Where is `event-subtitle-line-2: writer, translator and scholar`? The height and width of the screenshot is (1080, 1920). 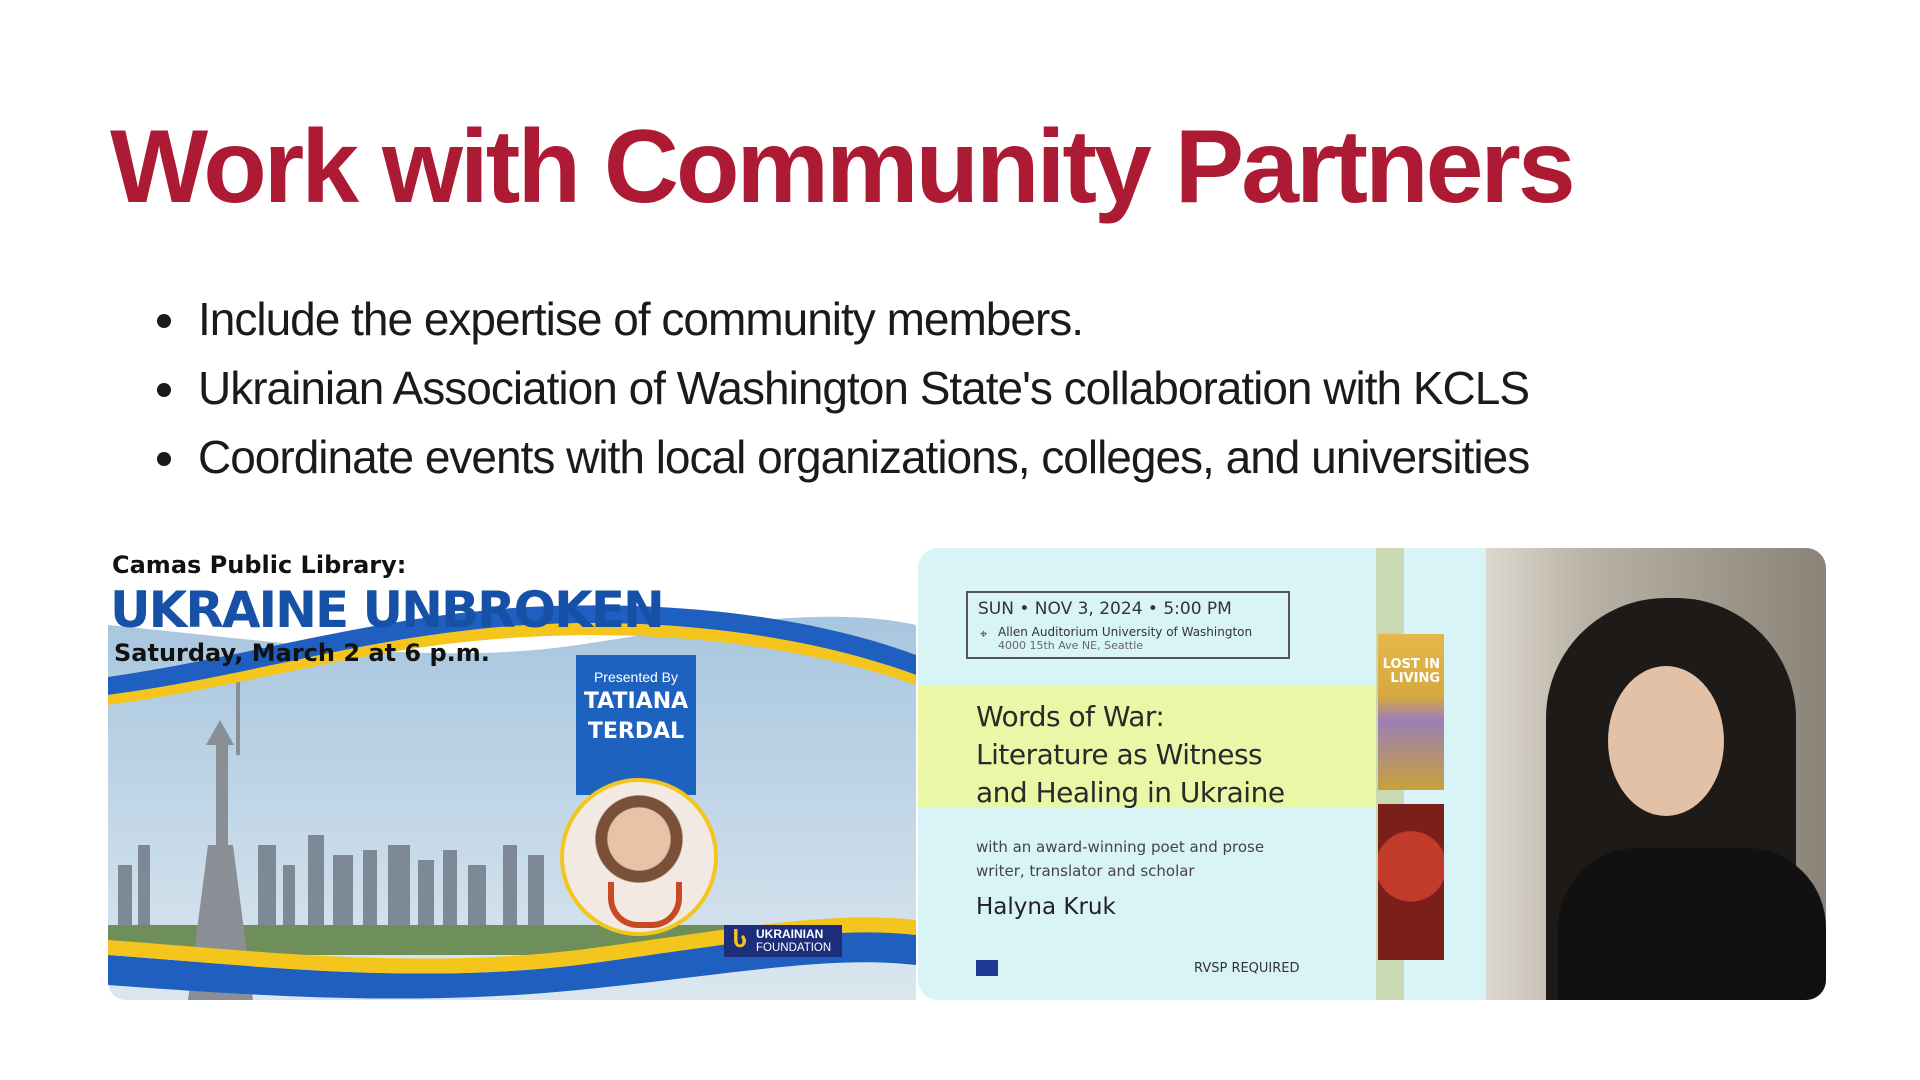 event-subtitle-line-2: writer, translator and scholar is located at coordinates (1085, 871).